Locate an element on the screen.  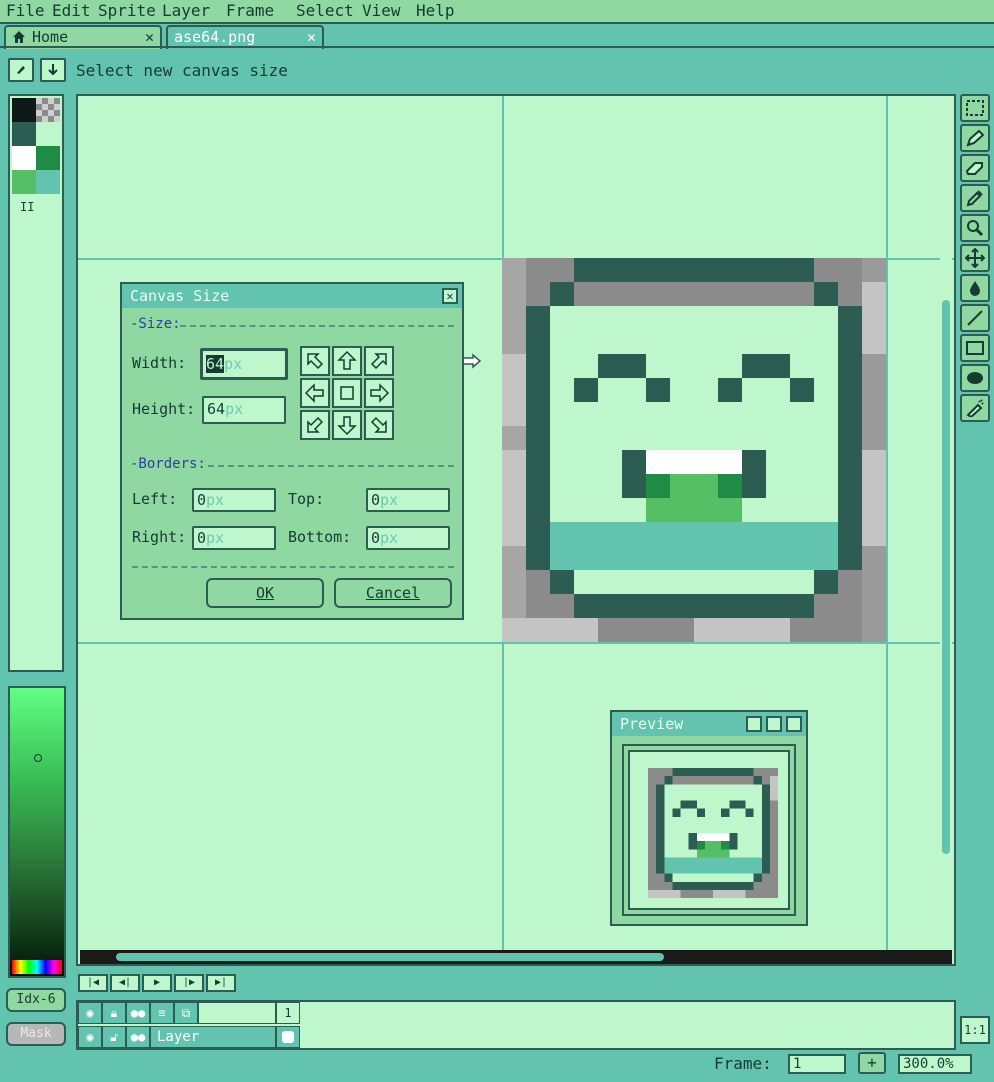
zoom-ratio-button: 1:1 is located at coordinates (975, 1030).